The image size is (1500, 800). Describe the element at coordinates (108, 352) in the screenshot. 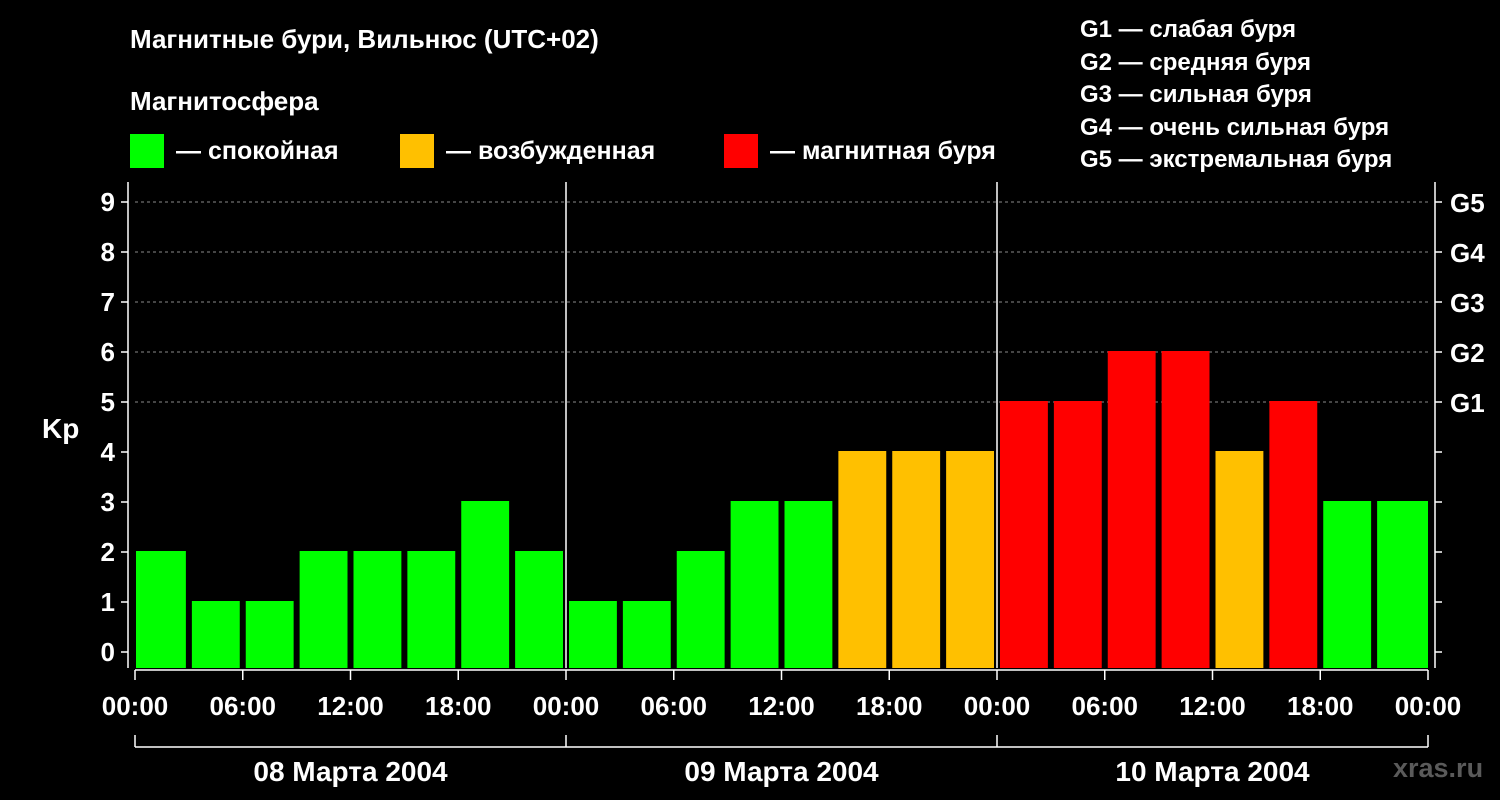

I see `y-tick-label: 6` at that location.